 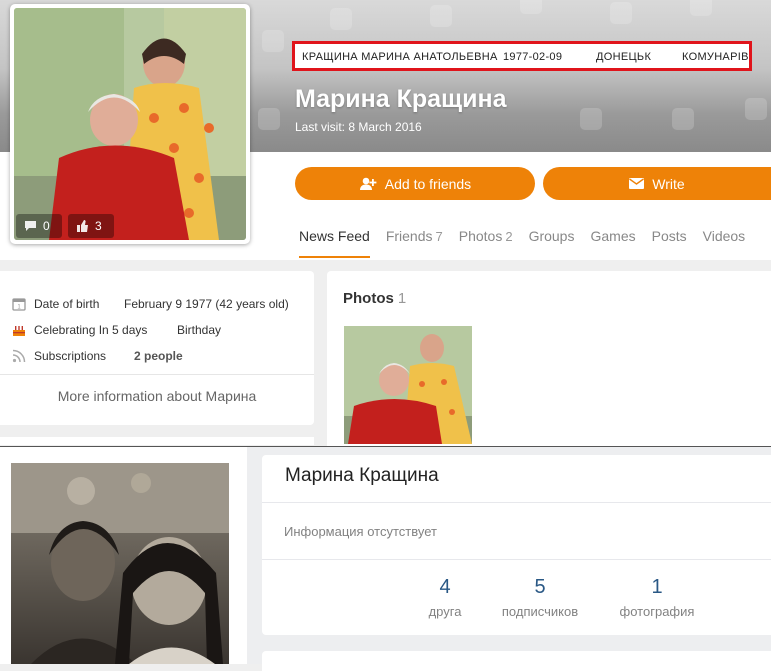 What do you see at coordinates (120, 563) in the screenshot?
I see `vk-avatar-photo` at bounding box center [120, 563].